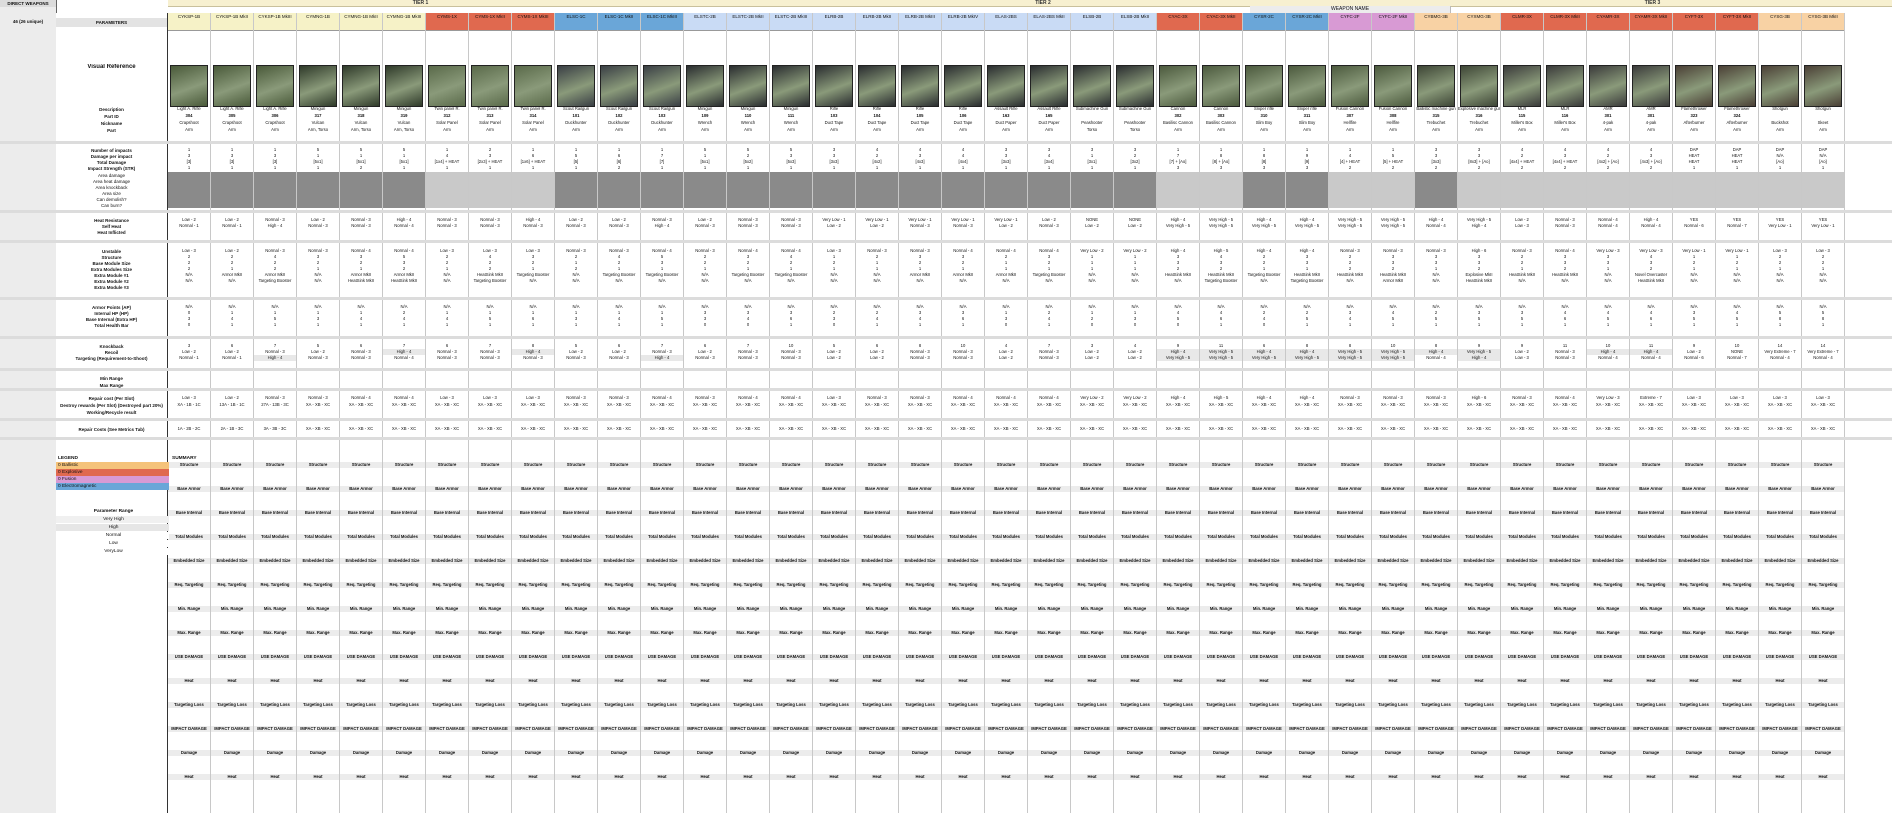  What do you see at coordinates (1565, 22) in the screenshot?
I see `weapon-code: CLMR-3X MkII` at bounding box center [1565, 22].